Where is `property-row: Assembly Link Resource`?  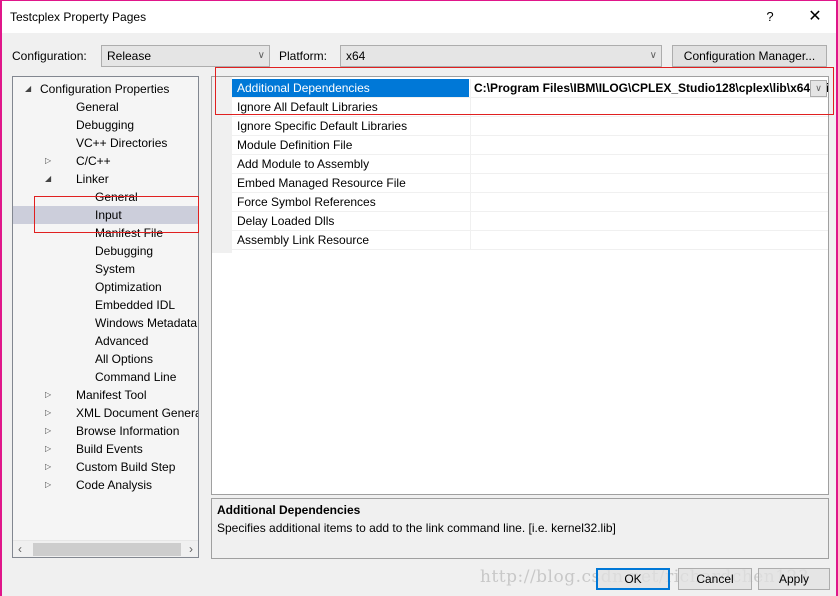
property-row: Assembly Link Resource is located at coordinates (530, 240).